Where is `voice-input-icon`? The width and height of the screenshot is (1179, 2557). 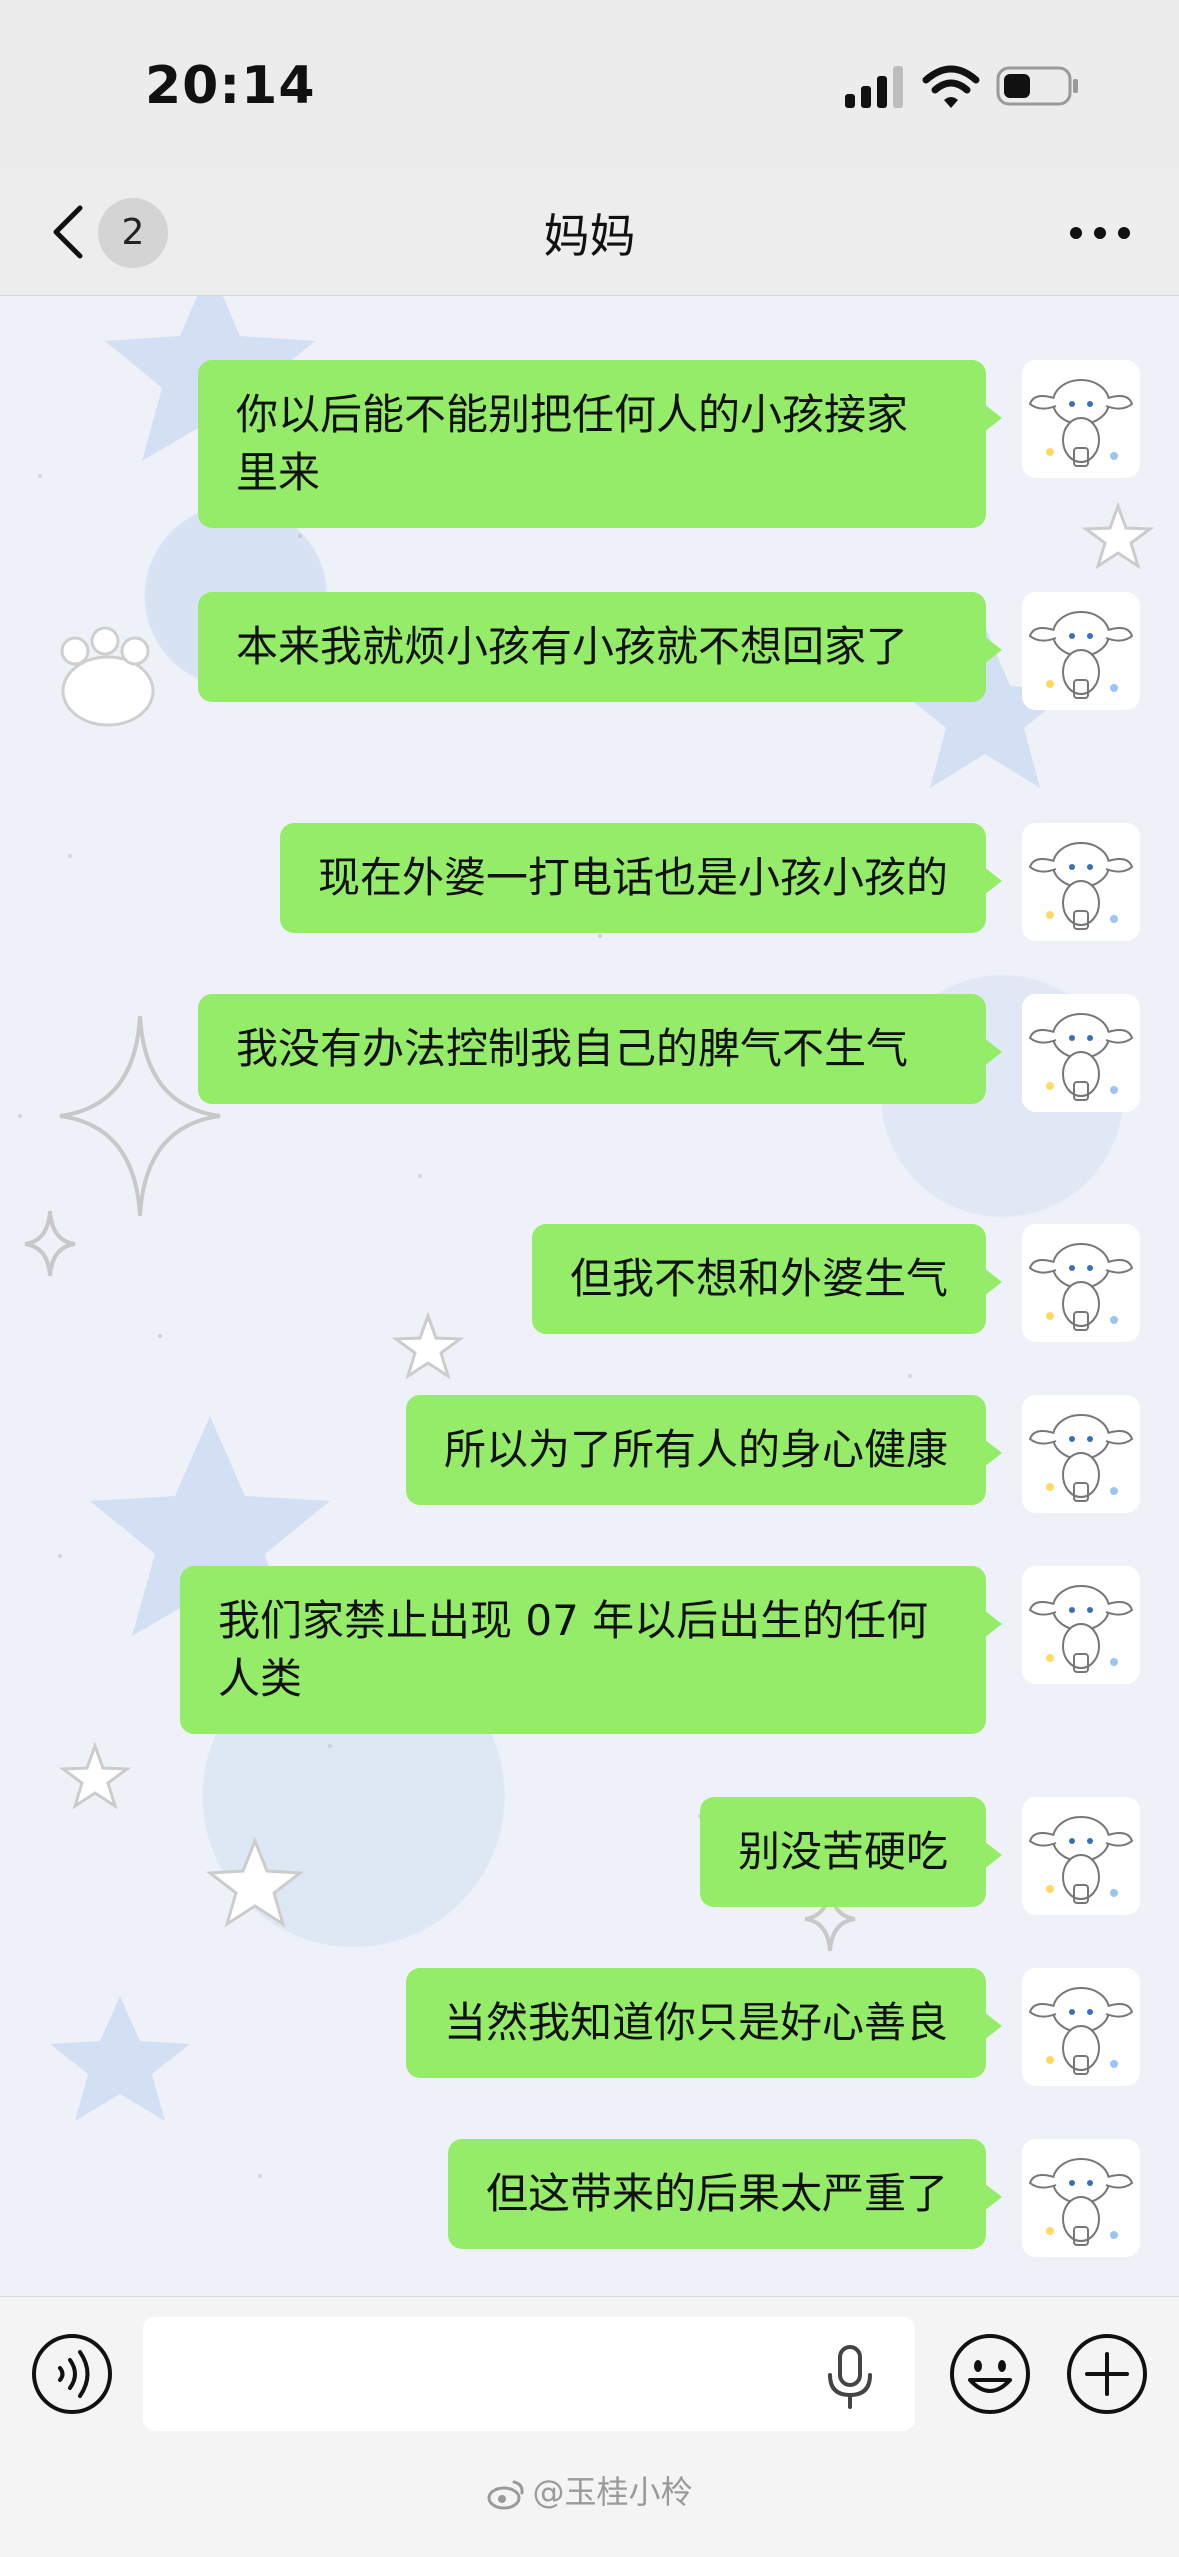
voice-input-icon is located at coordinates (72, 2374).